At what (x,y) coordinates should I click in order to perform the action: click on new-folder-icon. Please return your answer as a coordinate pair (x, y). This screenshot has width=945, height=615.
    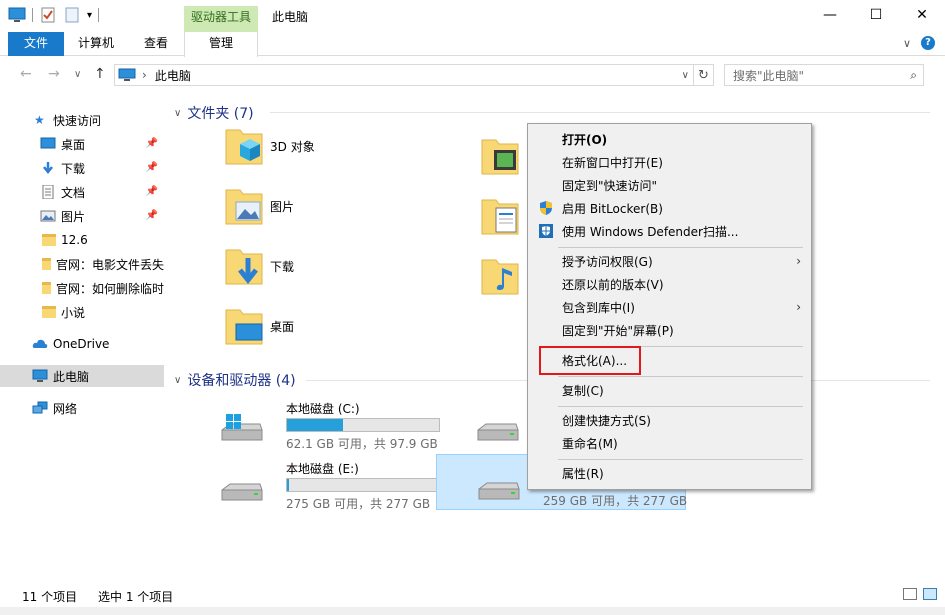
    Looking at the image, I should click on (72, 15).